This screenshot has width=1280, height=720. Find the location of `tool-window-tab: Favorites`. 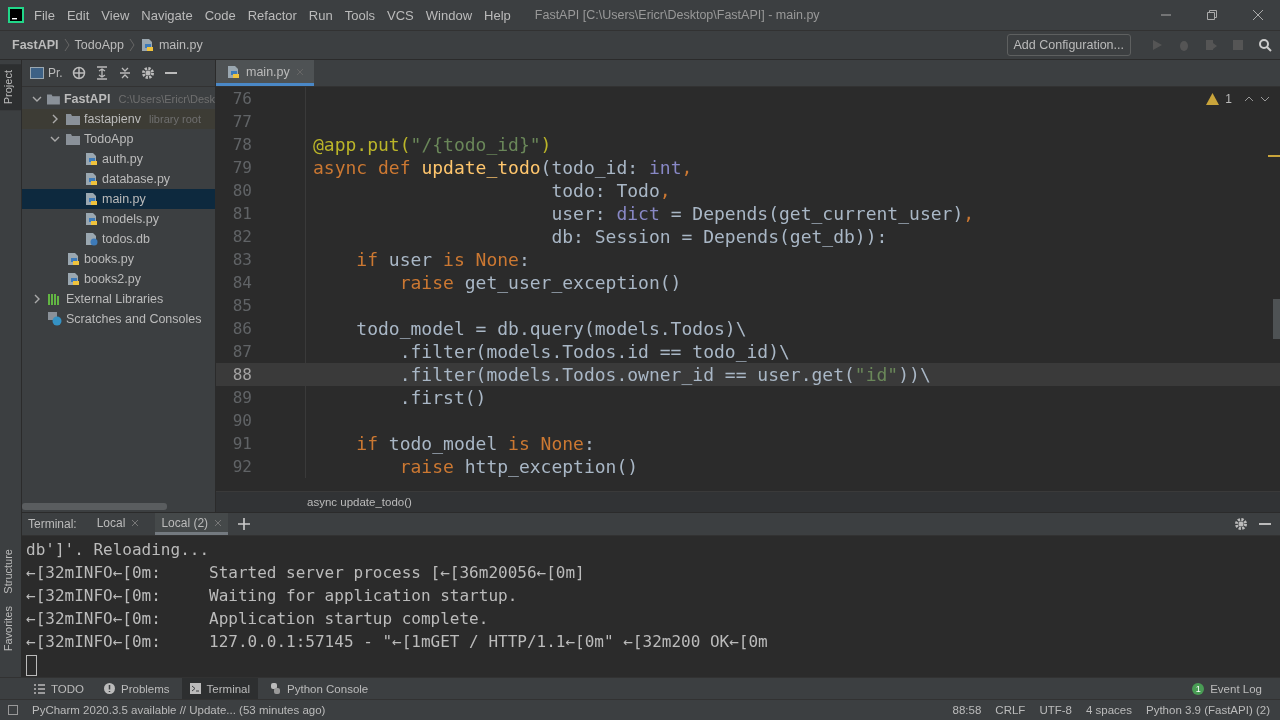

tool-window-tab: Favorites is located at coordinates (10, 628).